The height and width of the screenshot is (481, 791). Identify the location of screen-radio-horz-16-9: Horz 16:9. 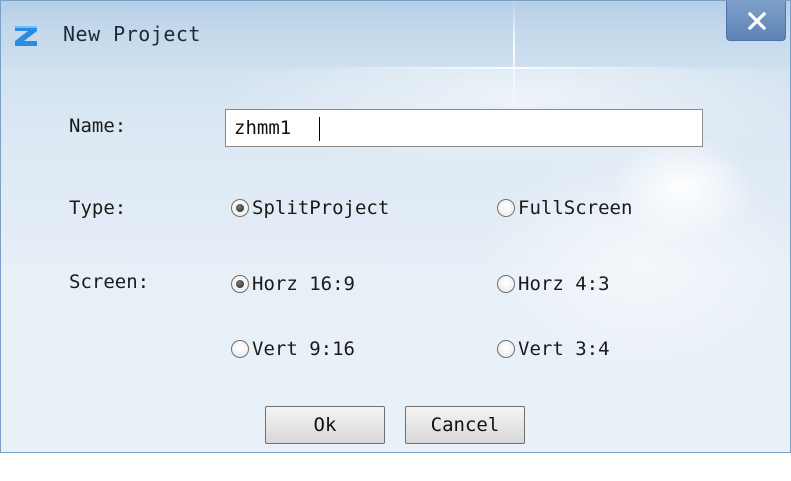
(293, 284).